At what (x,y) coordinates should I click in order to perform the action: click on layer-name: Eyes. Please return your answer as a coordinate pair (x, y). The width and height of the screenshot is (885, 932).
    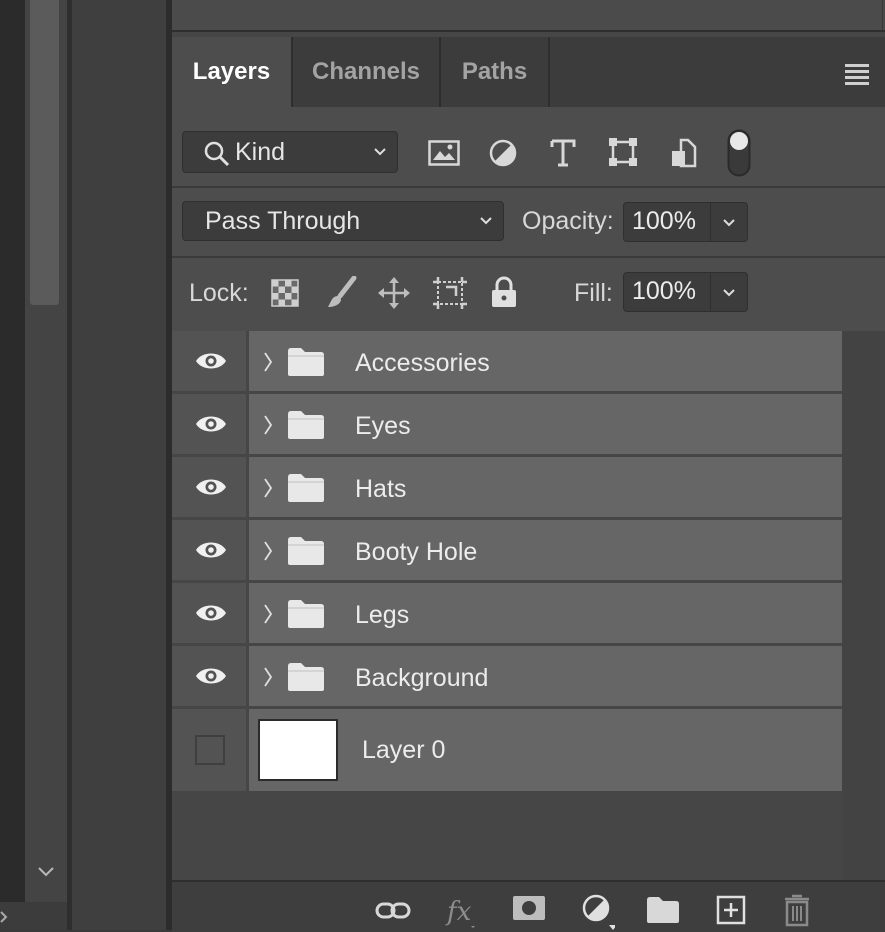
    Looking at the image, I should click on (383, 426).